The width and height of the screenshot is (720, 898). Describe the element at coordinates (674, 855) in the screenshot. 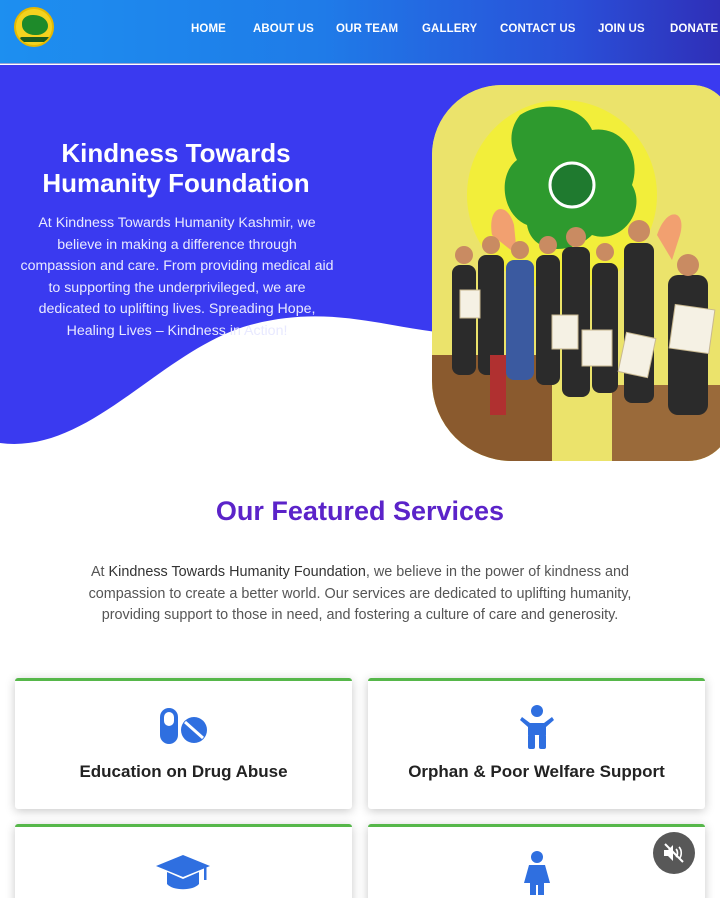

I see `muted-speaker-icon` at that location.